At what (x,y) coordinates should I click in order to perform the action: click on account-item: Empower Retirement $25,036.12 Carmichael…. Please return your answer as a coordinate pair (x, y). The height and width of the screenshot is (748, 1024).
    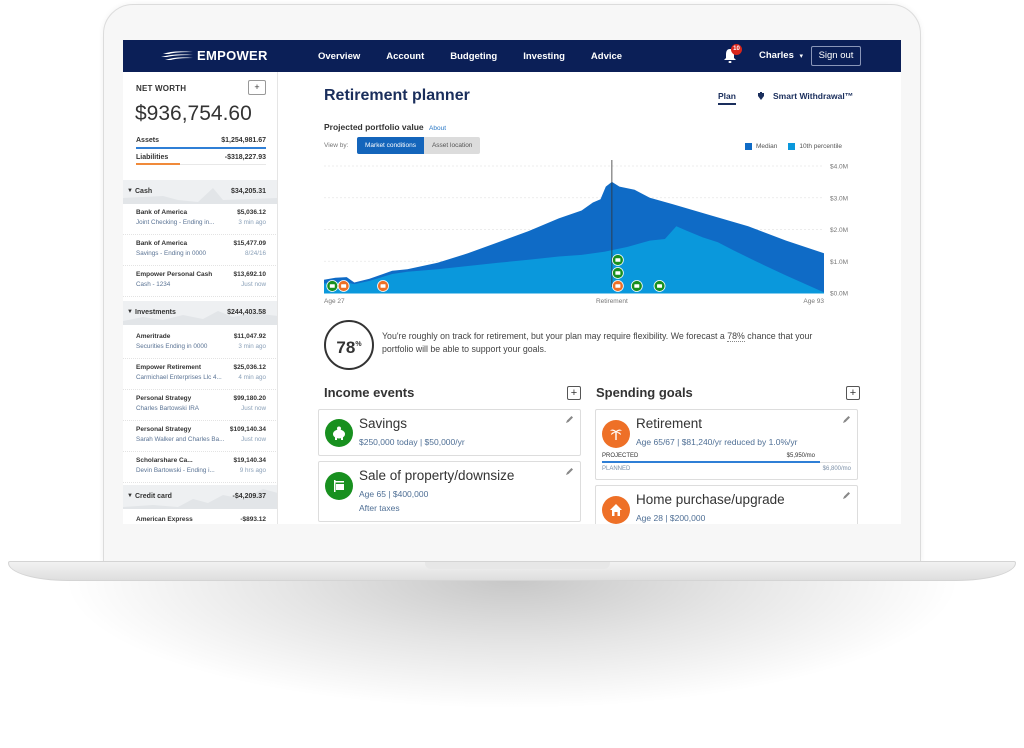
    Looking at the image, I should click on (200, 374).